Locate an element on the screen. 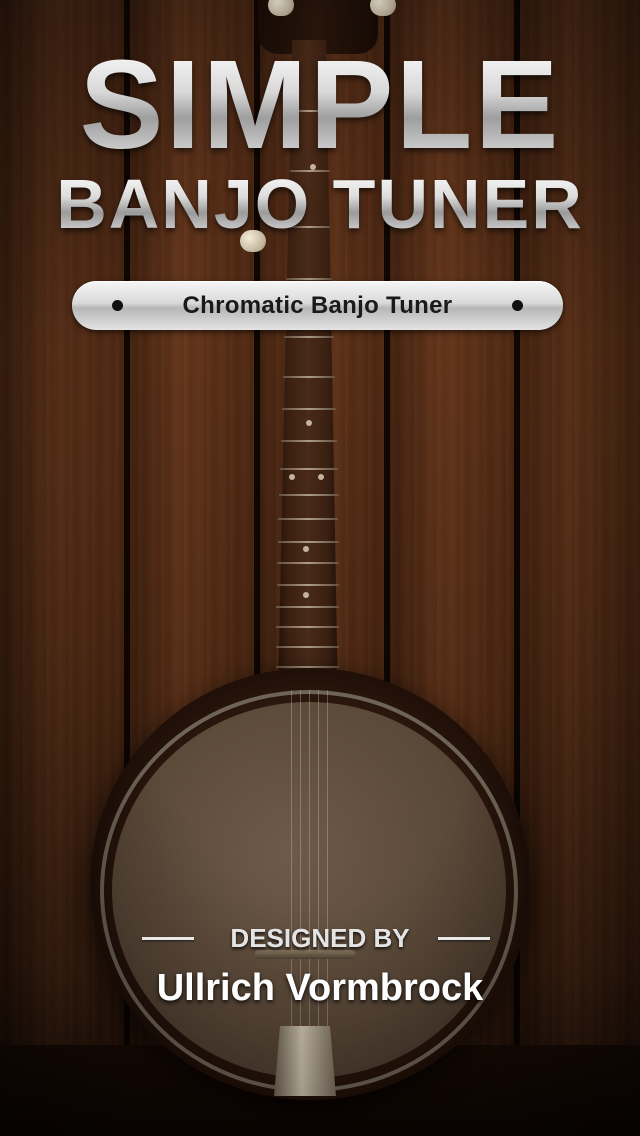 This screenshot has height=1136, width=640. banjo-tailpiece is located at coordinates (305, 1061).